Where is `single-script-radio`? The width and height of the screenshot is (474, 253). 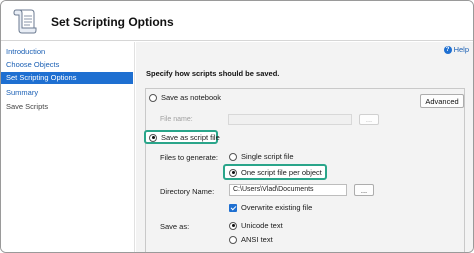 single-script-radio is located at coordinates (233, 156).